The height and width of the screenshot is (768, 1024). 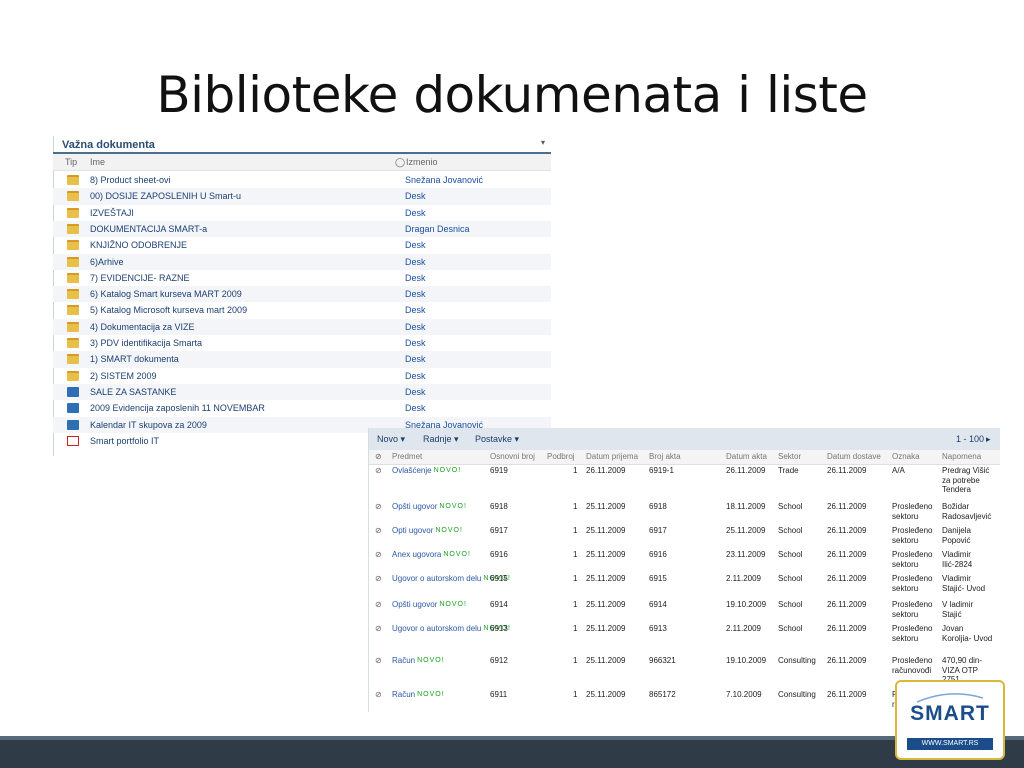 What do you see at coordinates (378, 578) in the screenshot?
I see `attachment-icon: ⊘` at bounding box center [378, 578].